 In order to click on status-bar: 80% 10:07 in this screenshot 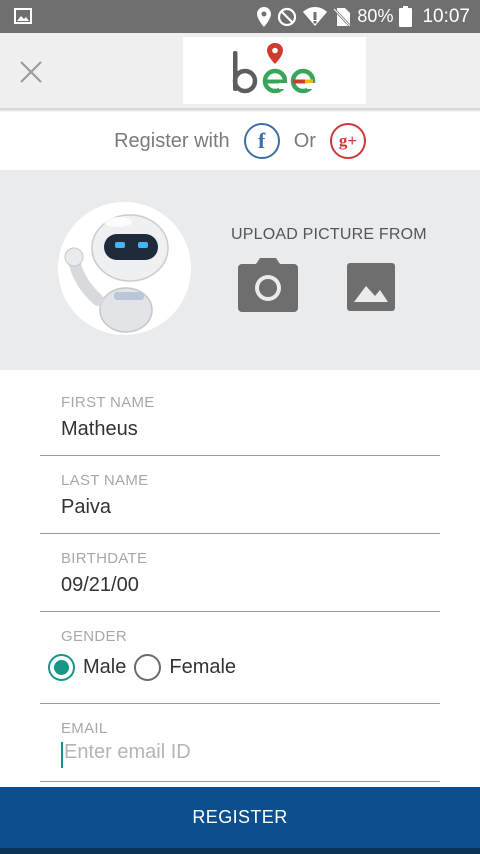, I will do `click(240, 16)`.